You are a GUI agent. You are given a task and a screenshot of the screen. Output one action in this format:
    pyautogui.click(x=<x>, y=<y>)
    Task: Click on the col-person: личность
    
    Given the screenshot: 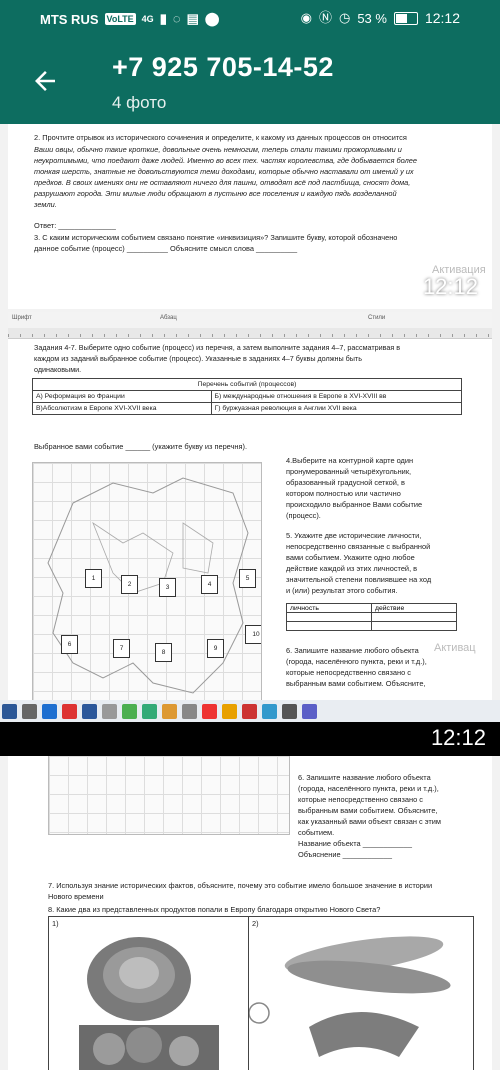 What is the action you would take?
    pyautogui.click(x=329, y=608)
    